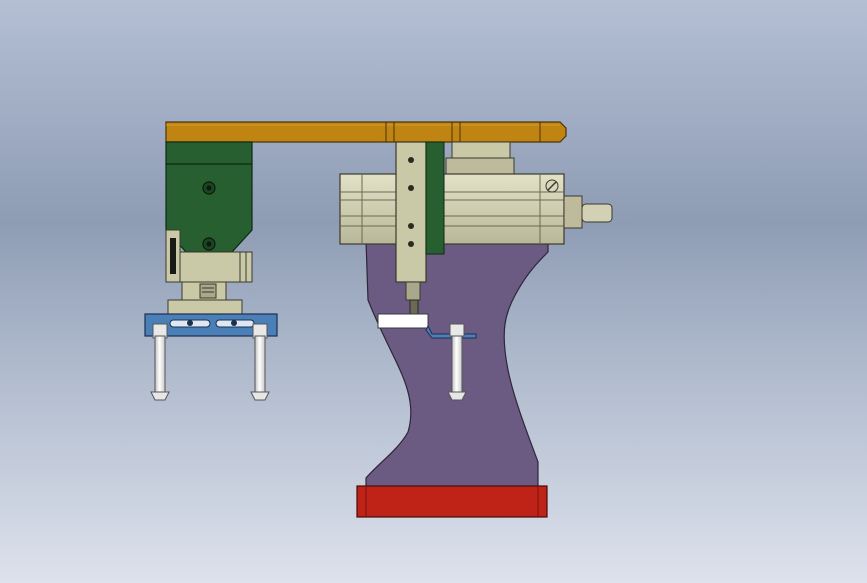 This screenshot has width=867, height=583. Describe the element at coordinates (260, 362) in the screenshot. I see `bolt-right` at that location.